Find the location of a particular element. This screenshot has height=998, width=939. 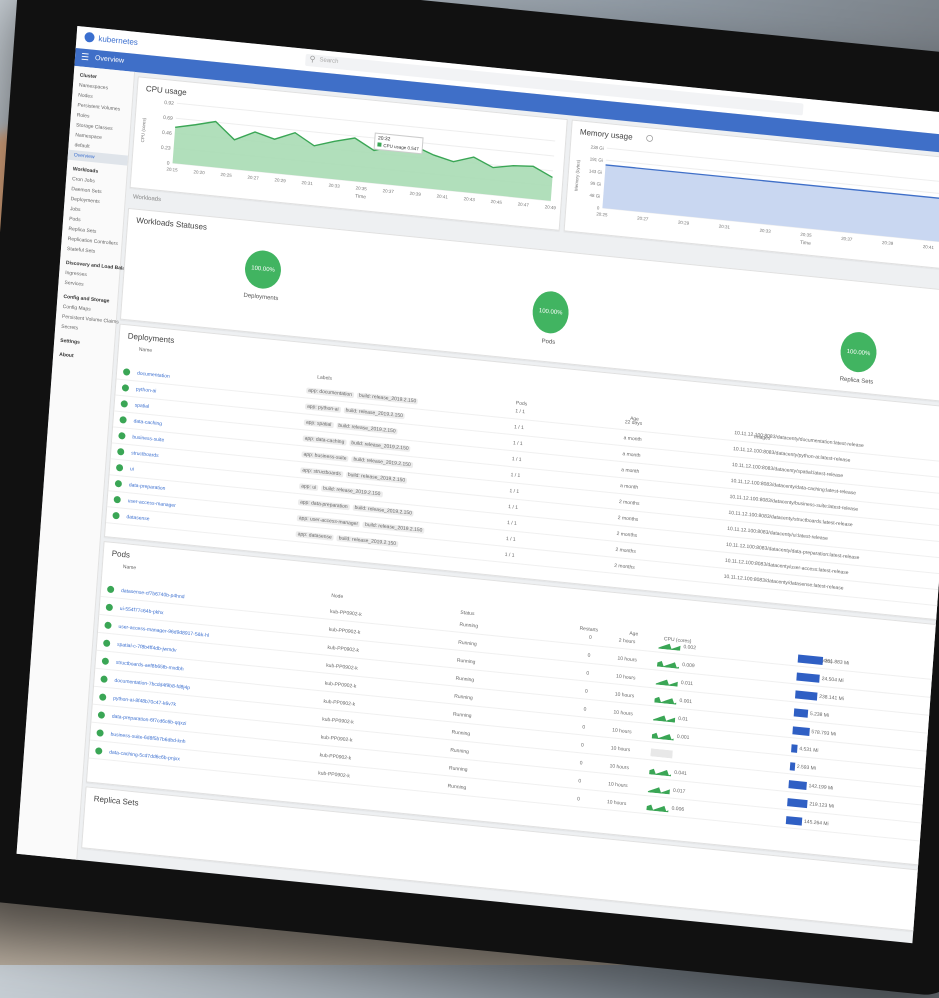

label-chip: app: spatial is located at coordinates (318, 424).